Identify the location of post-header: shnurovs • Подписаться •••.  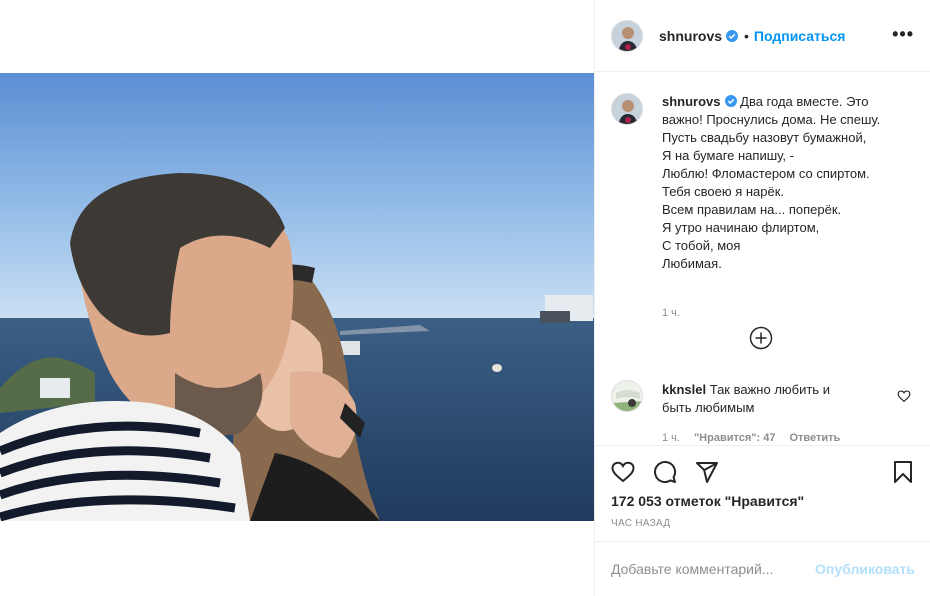
(762, 36).